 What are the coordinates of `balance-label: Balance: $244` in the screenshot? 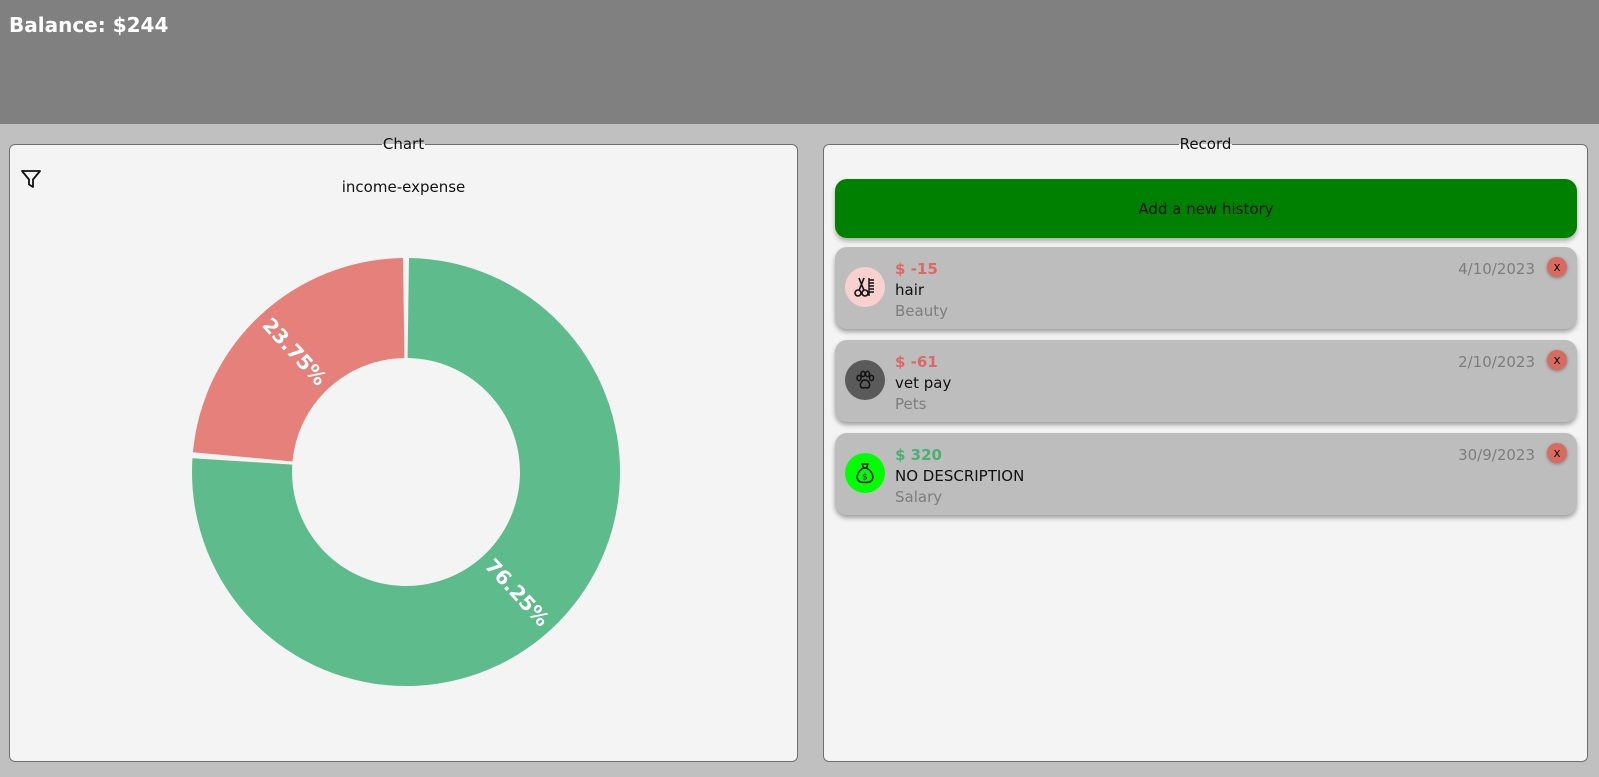 It's located at (89, 25).